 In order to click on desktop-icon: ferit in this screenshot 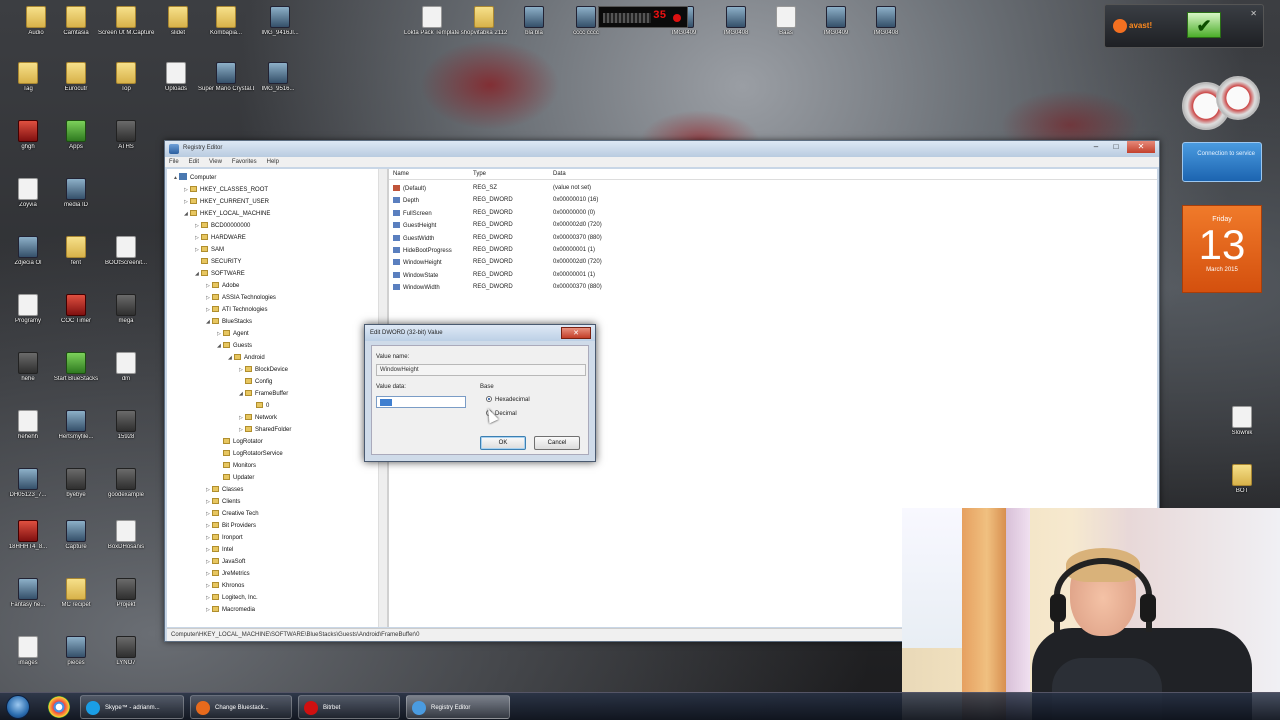, I will do `click(76, 251)`.